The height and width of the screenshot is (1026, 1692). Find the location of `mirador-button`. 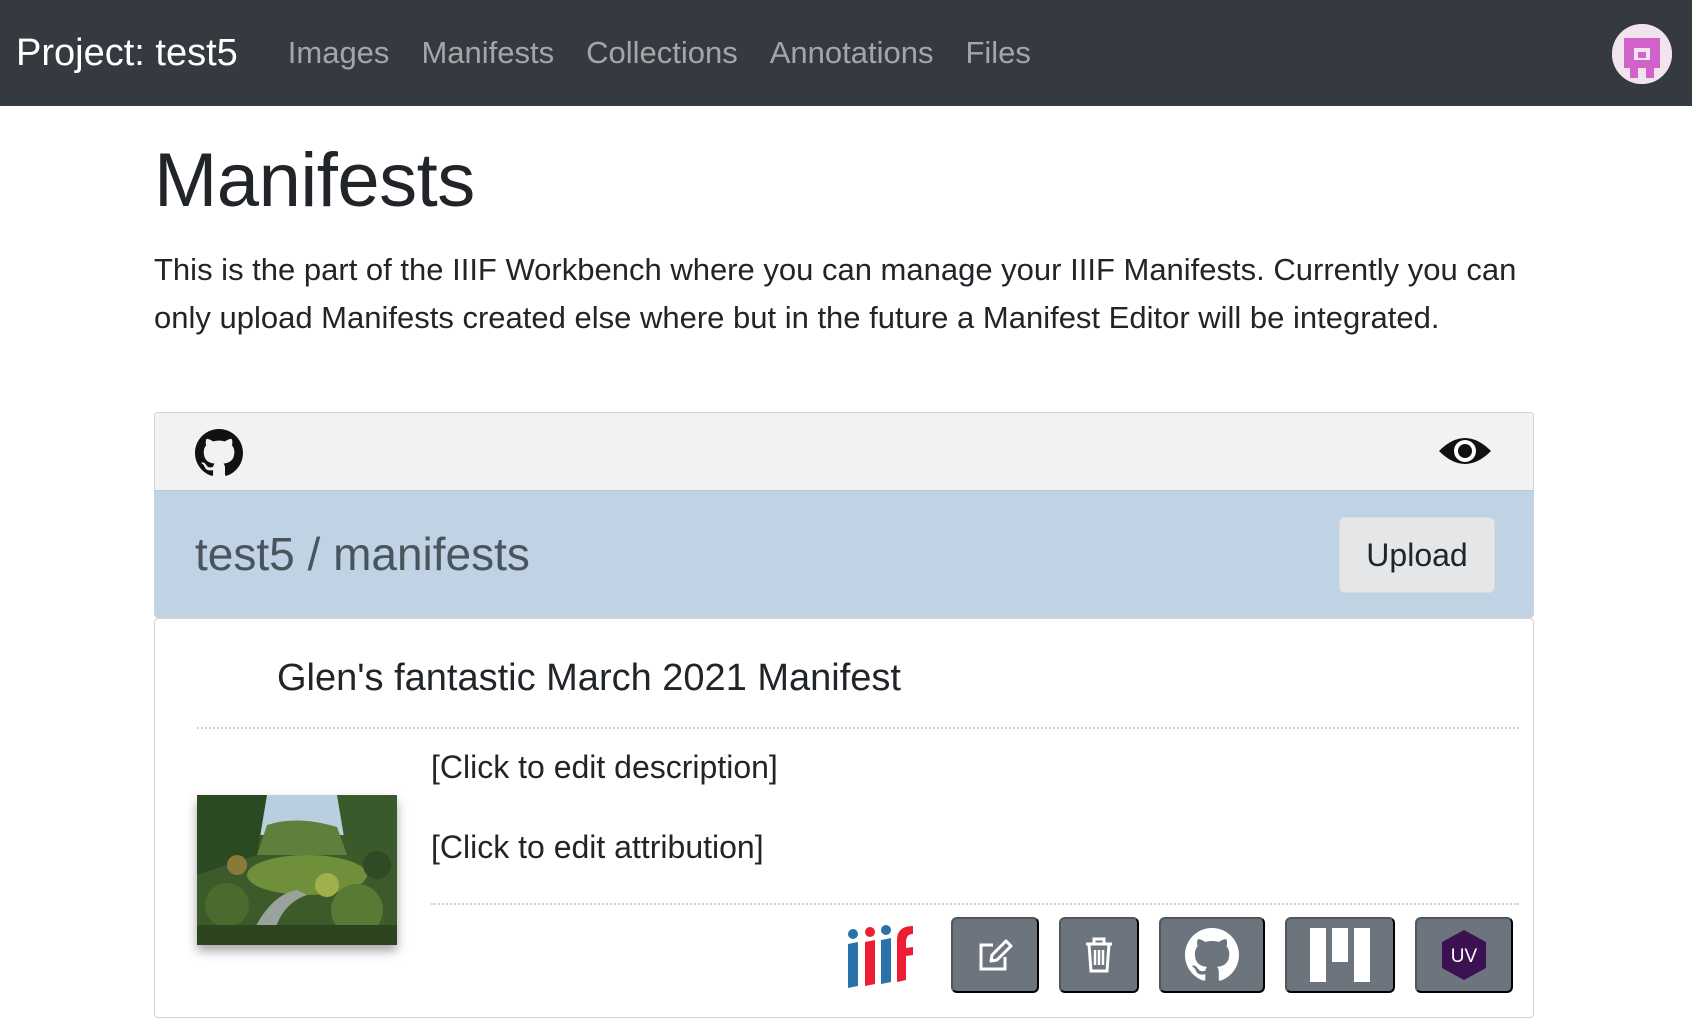

mirador-button is located at coordinates (1340, 955).